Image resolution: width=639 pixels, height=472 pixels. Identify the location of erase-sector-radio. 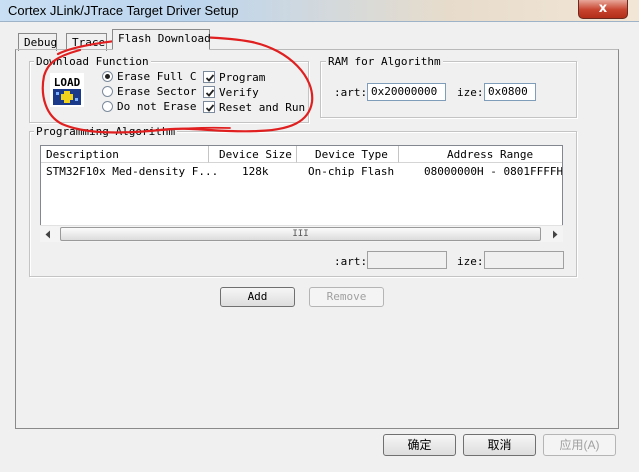
(107, 91).